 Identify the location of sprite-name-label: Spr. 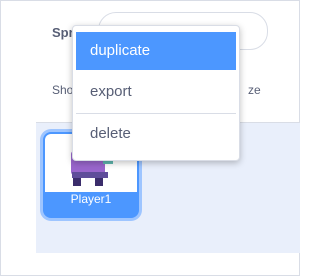
(63, 32).